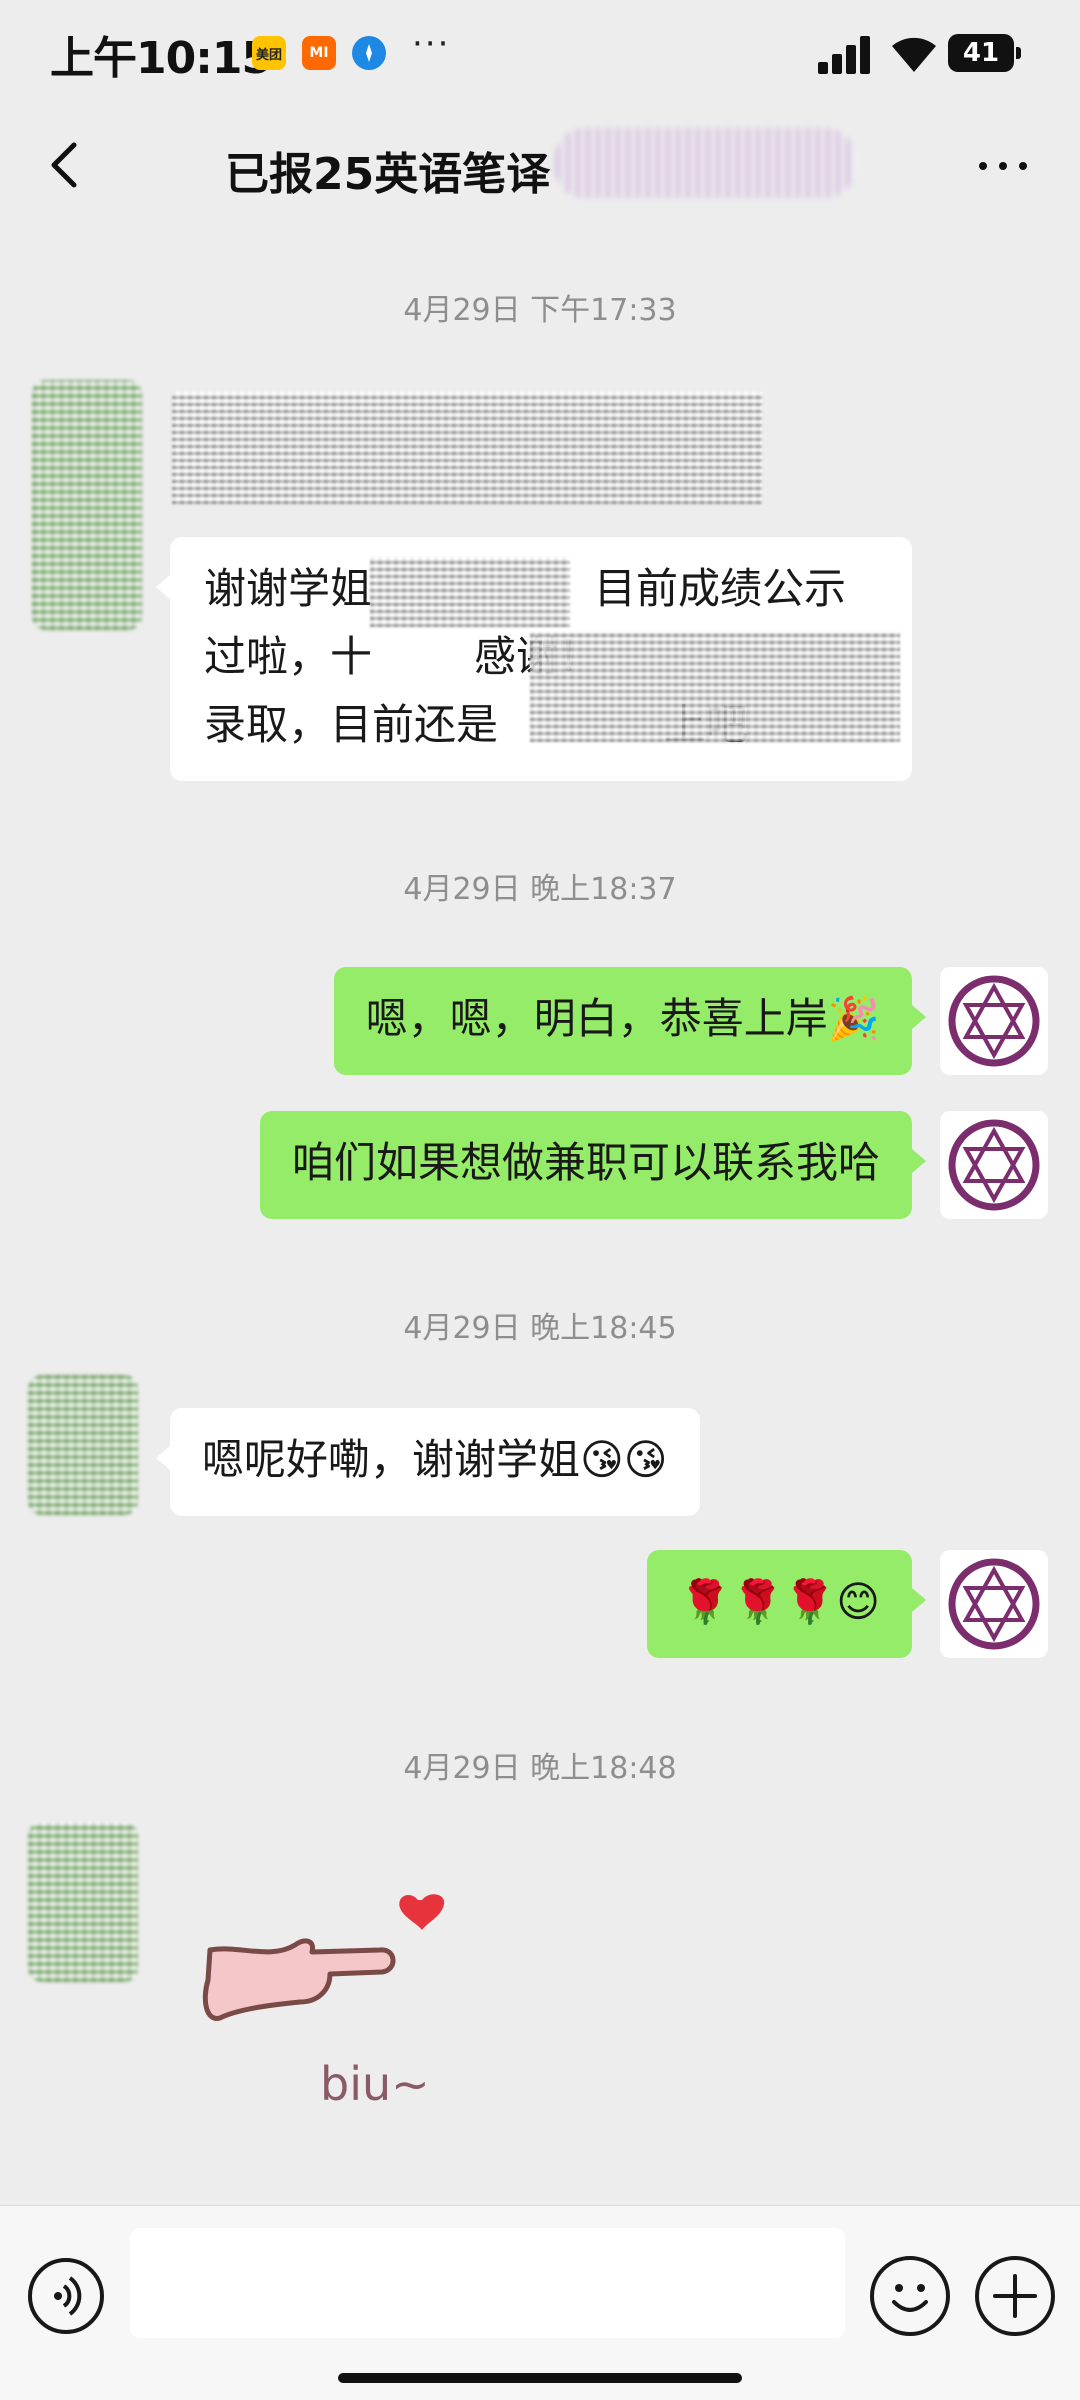 This screenshot has width=1080, height=2400. I want to click on notification-more-icon: ···, so click(431, 44).